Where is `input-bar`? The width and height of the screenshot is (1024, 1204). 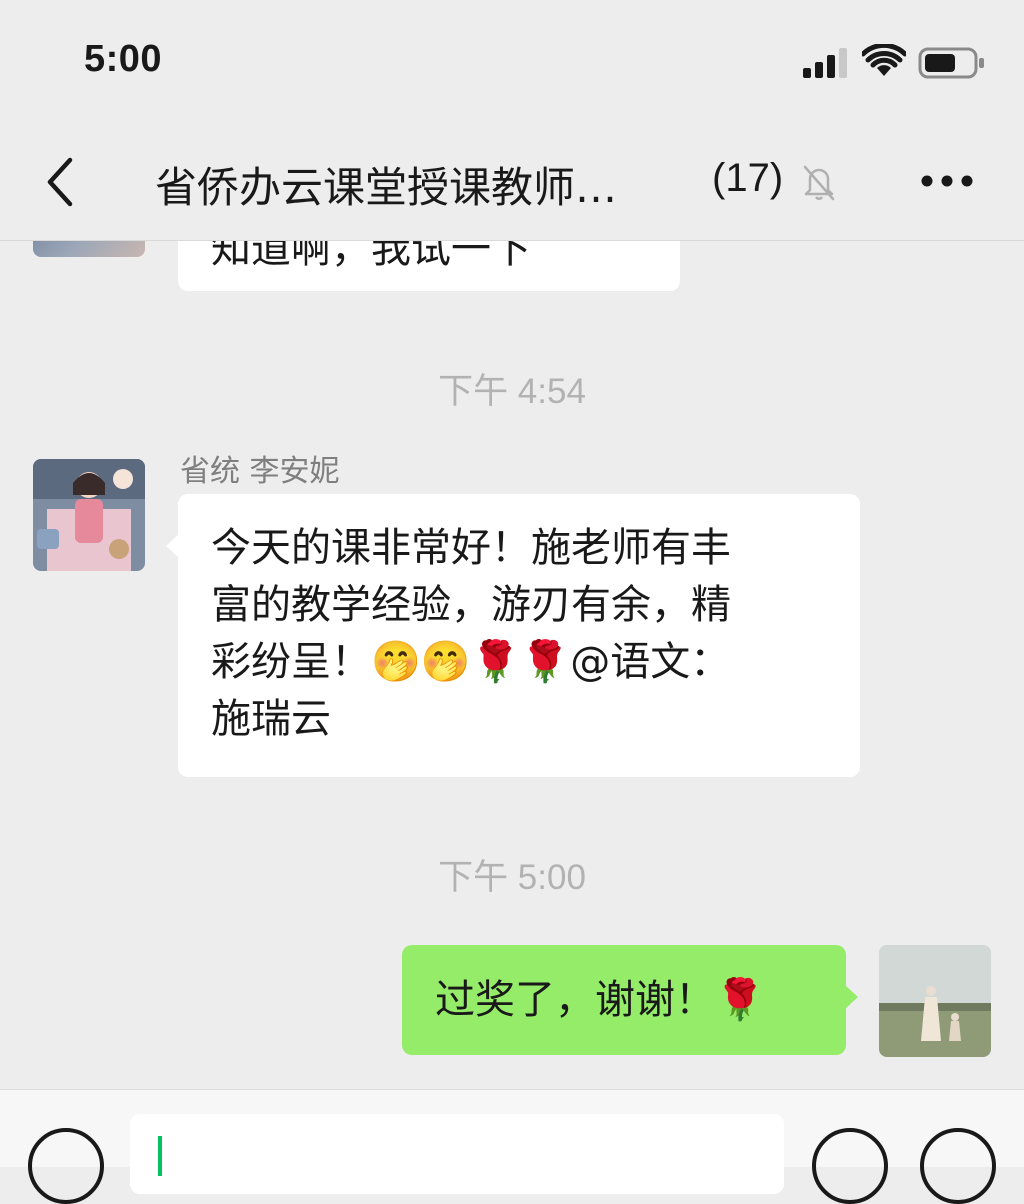
input-bar is located at coordinates (512, 1146).